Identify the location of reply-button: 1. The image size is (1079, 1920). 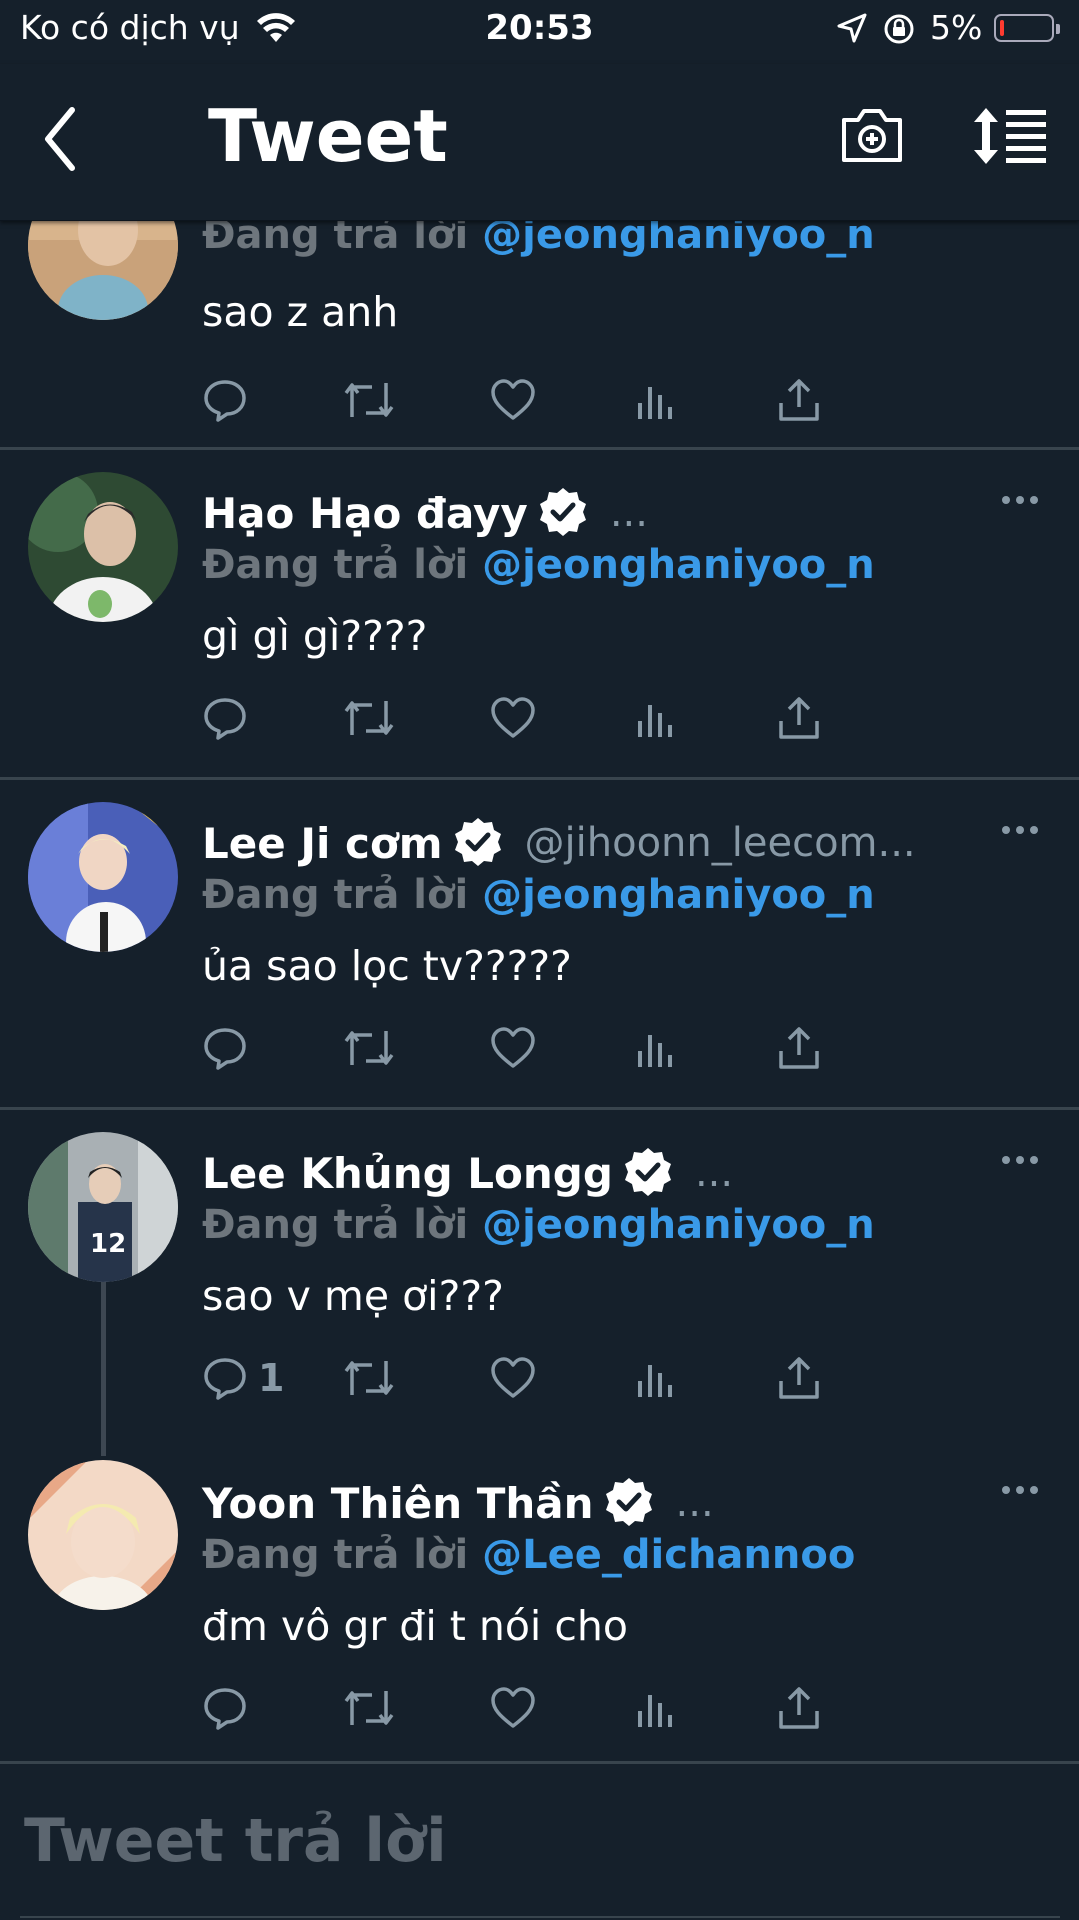
(243, 1378).